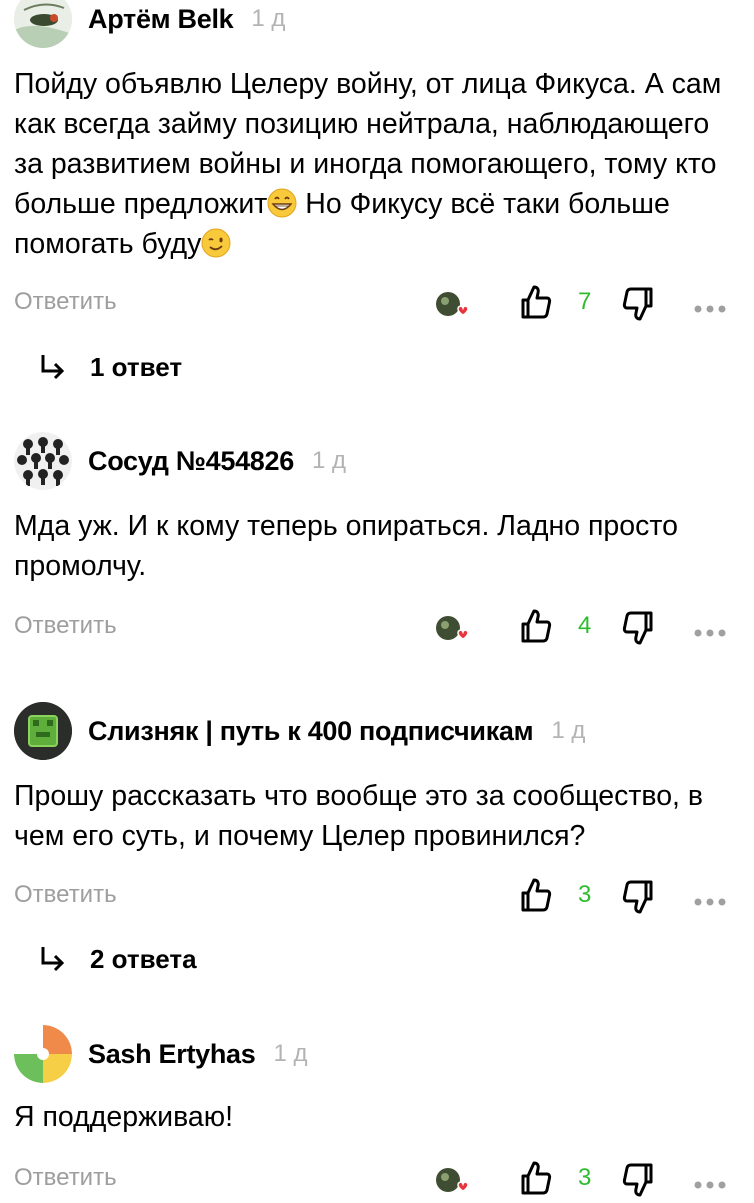 This screenshot has height=1203, width=754. What do you see at coordinates (377, 304) in the screenshot?
I see `comment-actions: Ответить 7` at bounding box center [377, 304].